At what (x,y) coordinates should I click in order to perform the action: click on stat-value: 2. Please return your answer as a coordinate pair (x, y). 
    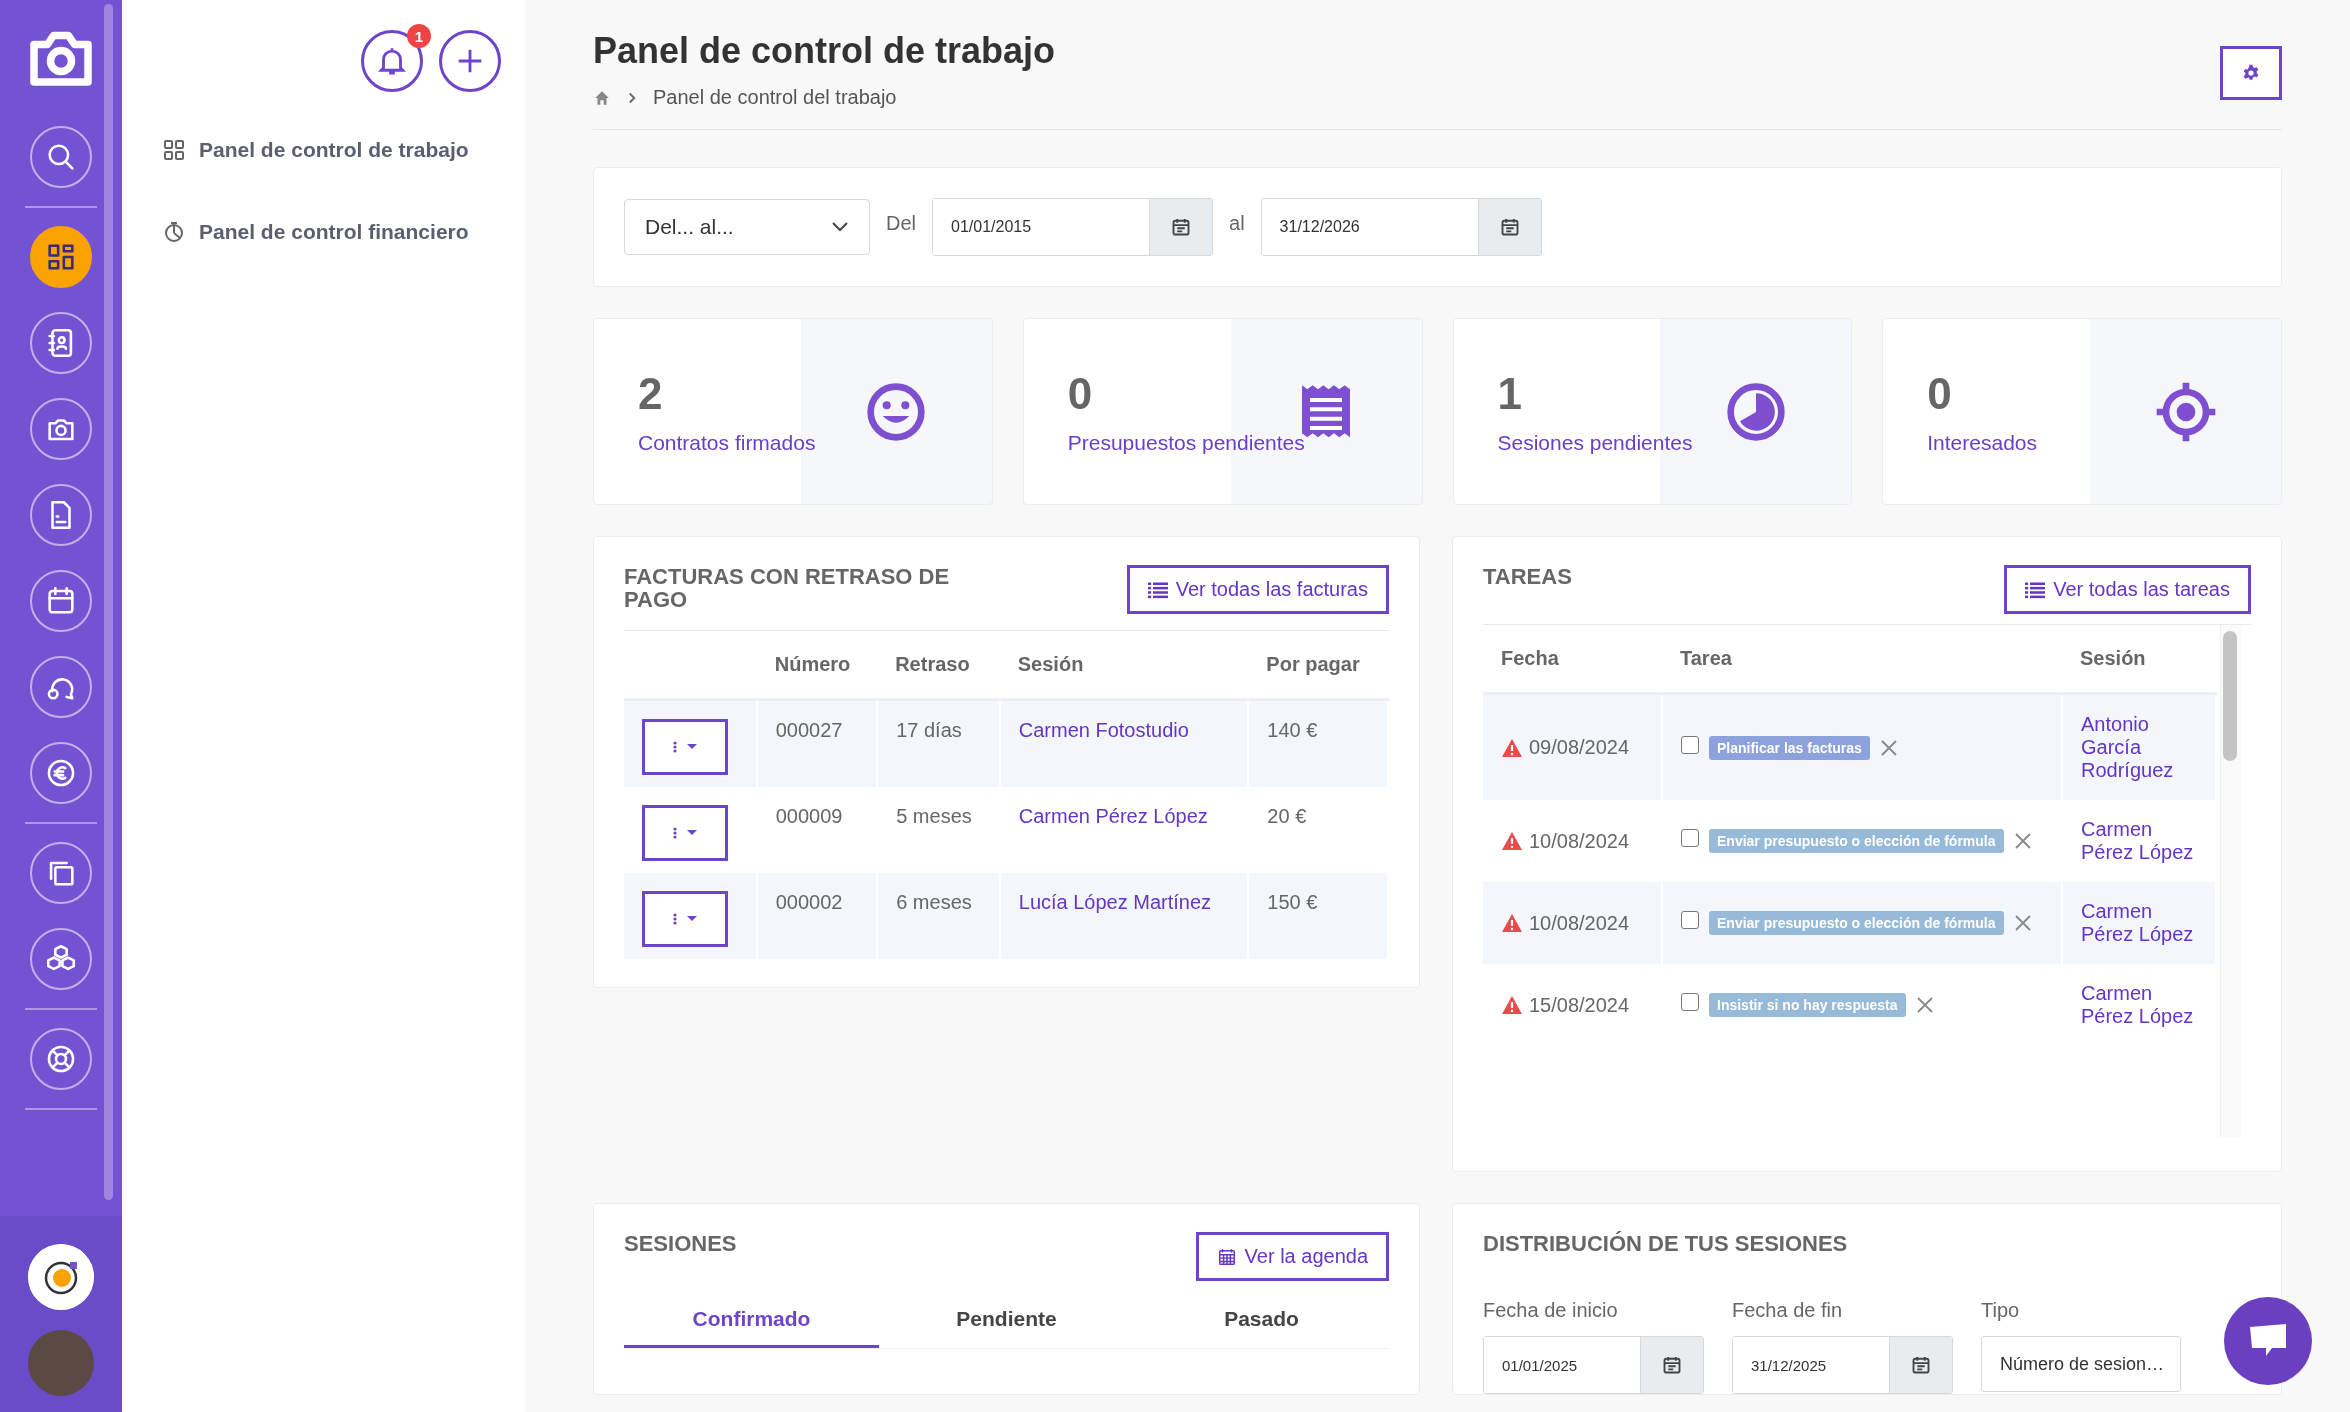
    Looking at the image, I should click on (651, 394).